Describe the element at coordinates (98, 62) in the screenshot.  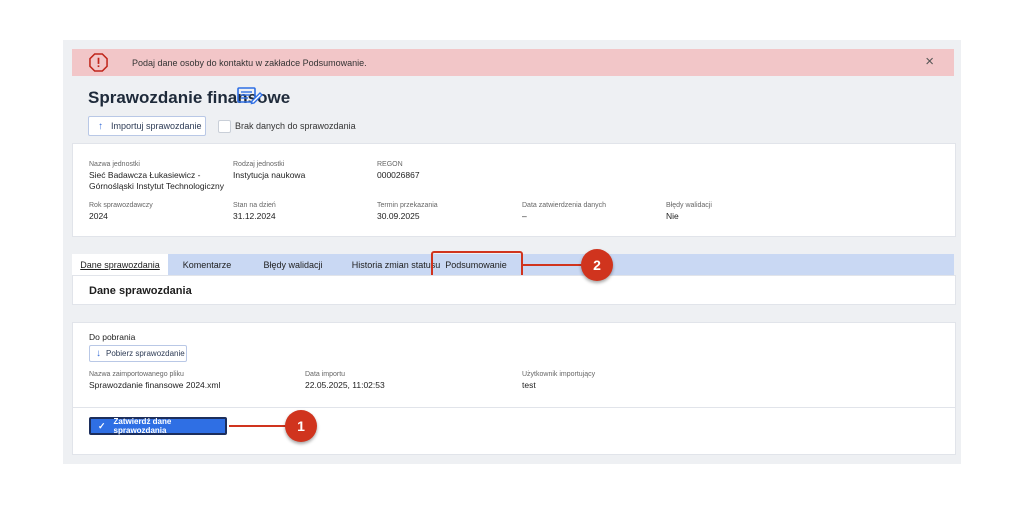
I see `warning-octagon-icon` at that location.